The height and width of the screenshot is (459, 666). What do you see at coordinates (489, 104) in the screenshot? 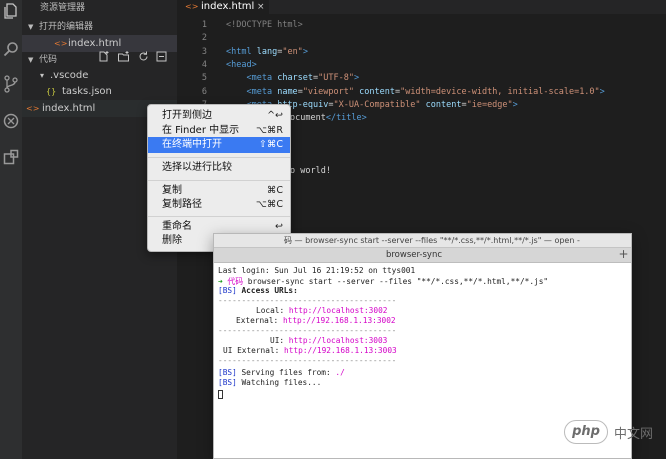
I see `code-token: "ie=edge"` at bounding box center [489, 104].